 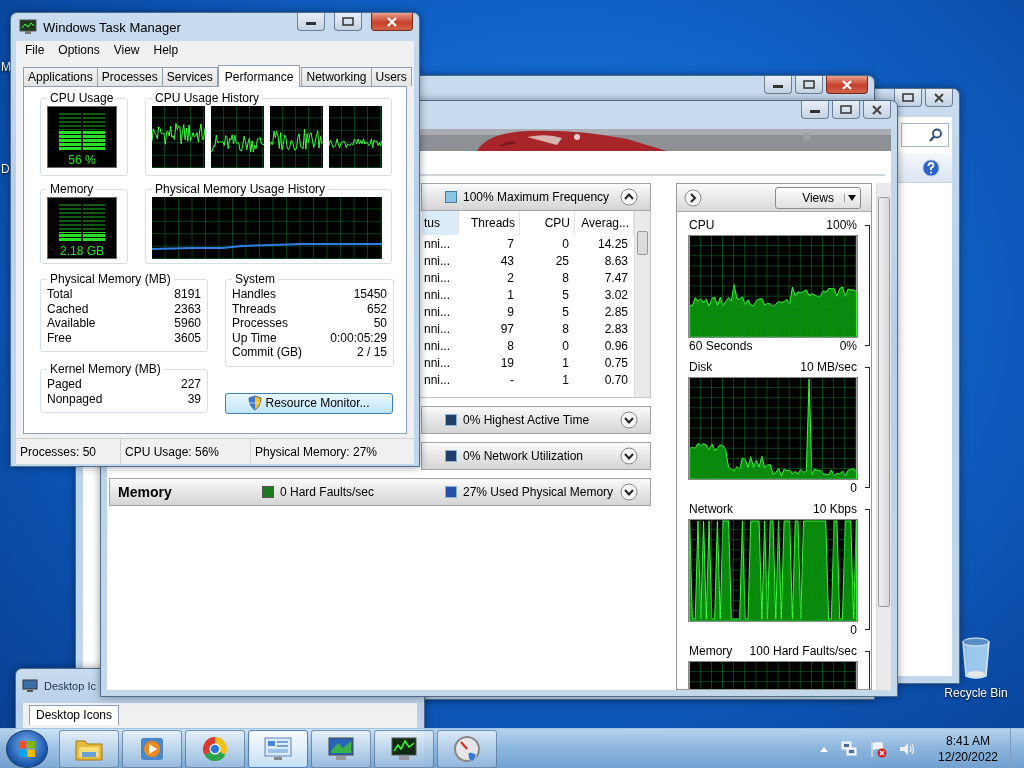 What do you see at coordinates (536, 456) in the screenshot?
I see `section-header: 0% Network Utilization` at bounding box center [536, 456].